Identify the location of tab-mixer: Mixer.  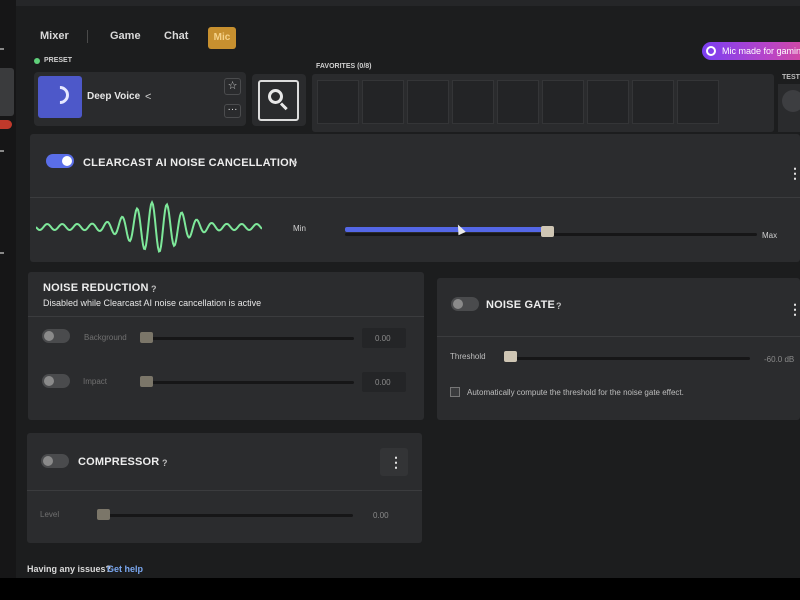
(54, 36).